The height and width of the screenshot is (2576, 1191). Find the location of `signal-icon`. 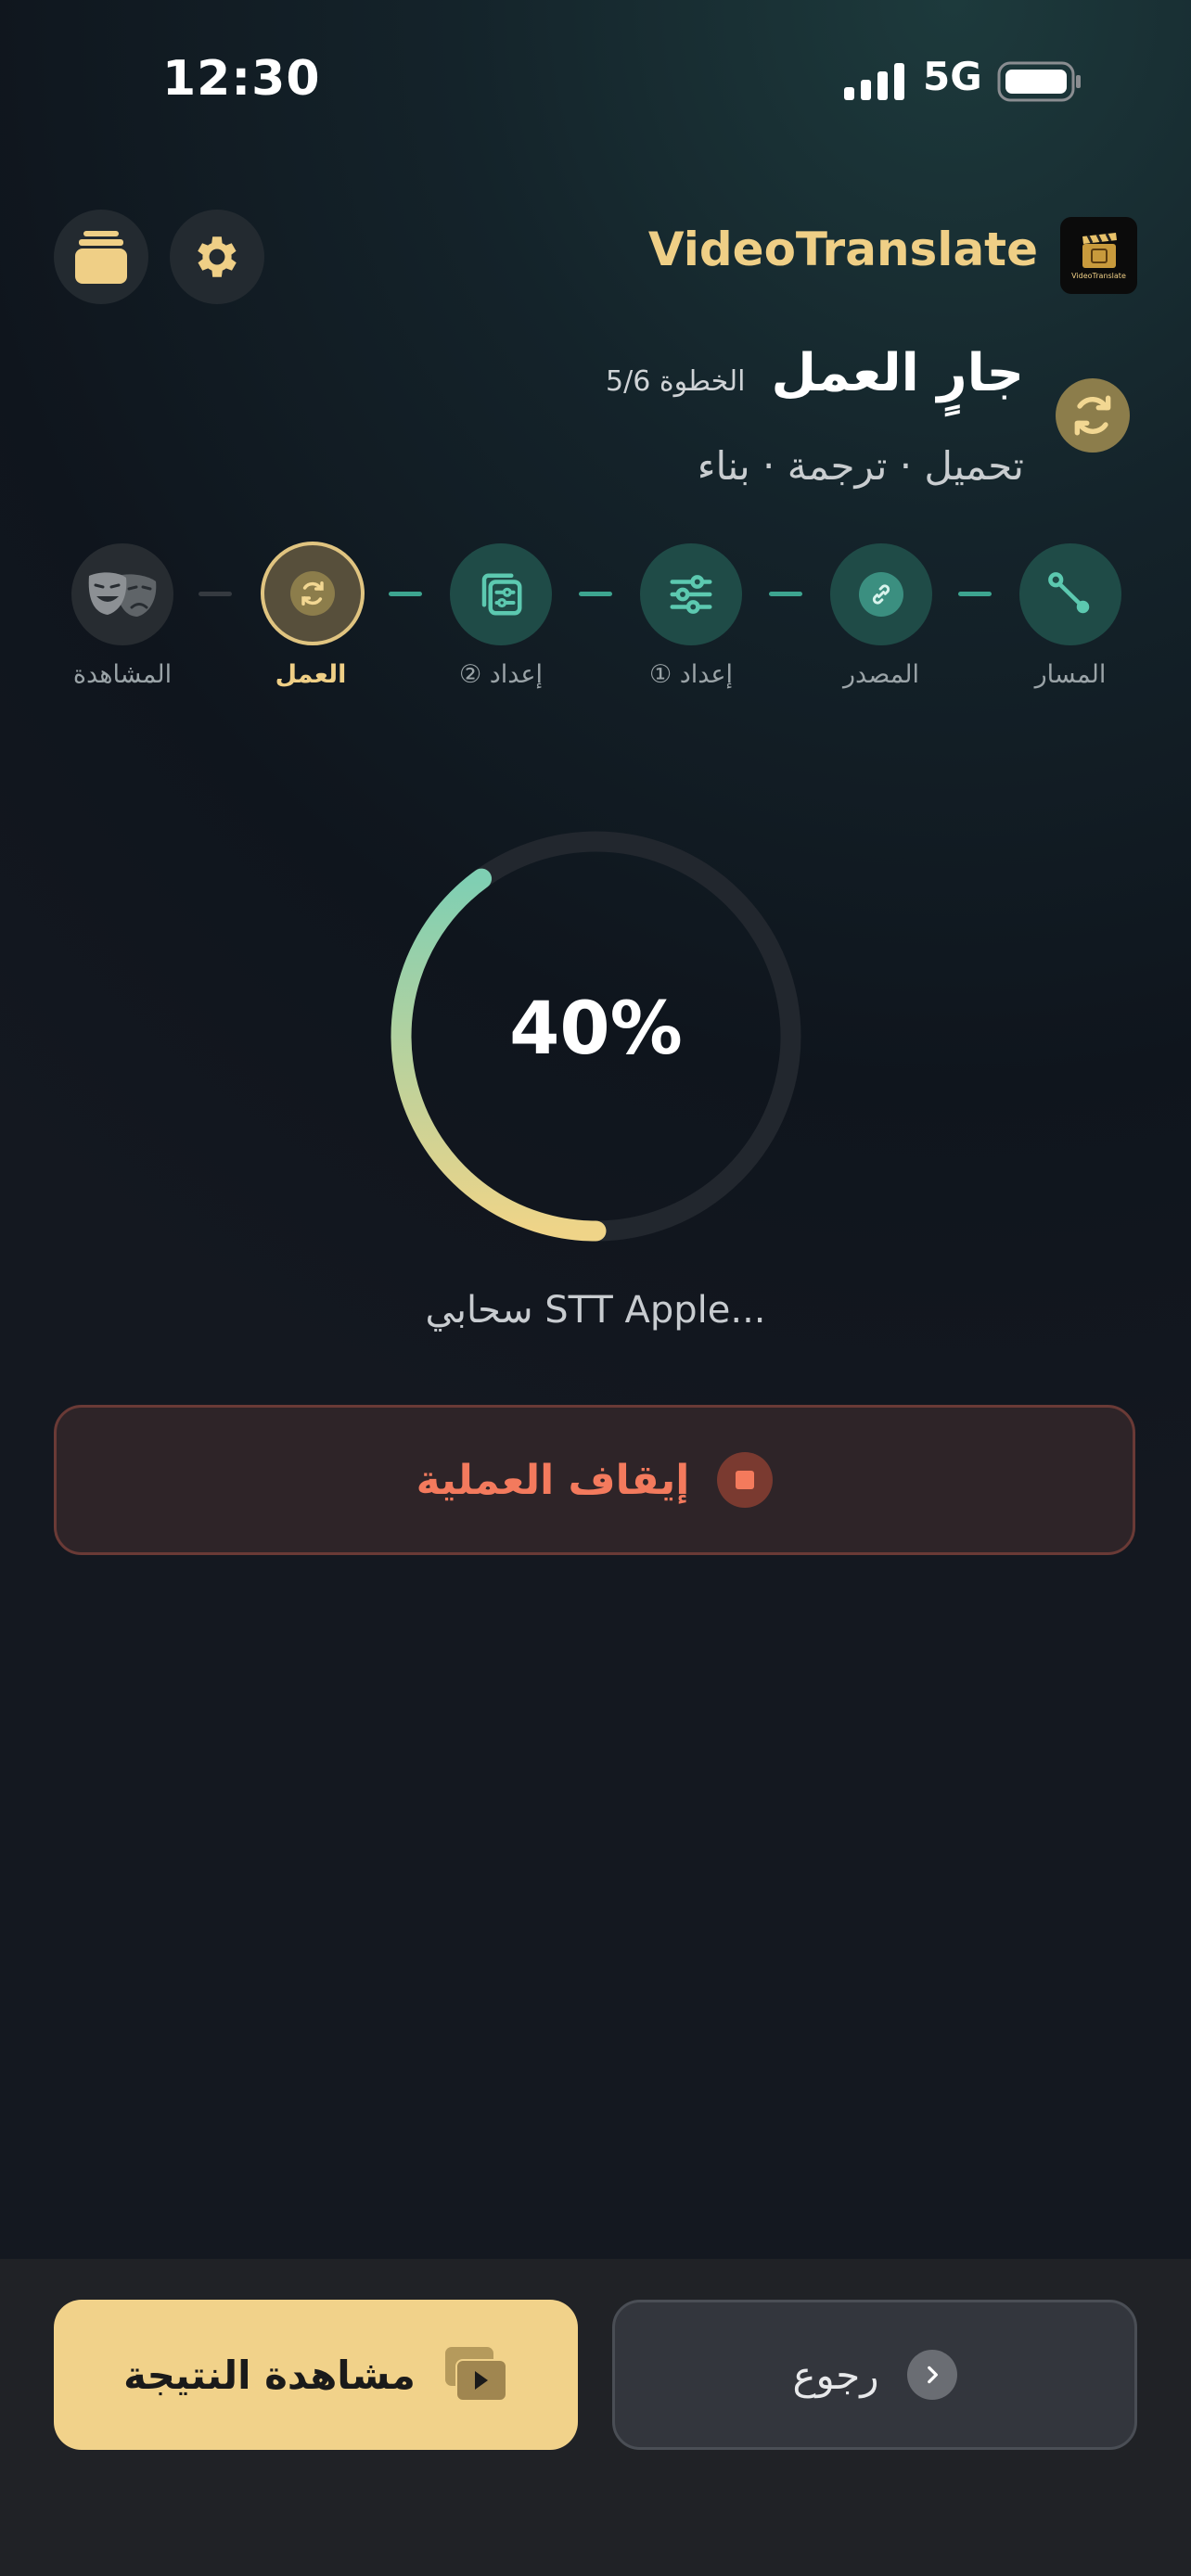

signal-icon is located at coordinates (874, 84).